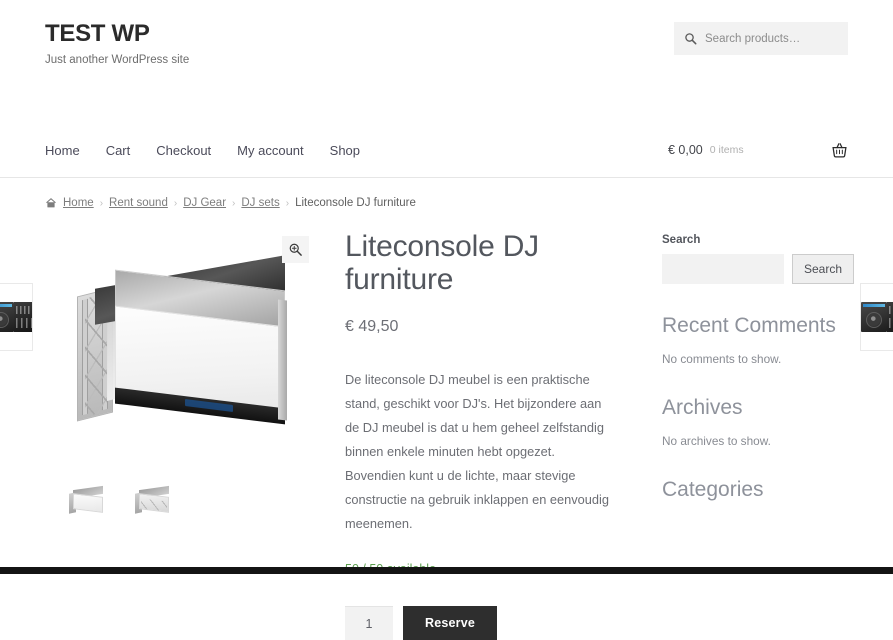  I want to click on nav-item-my-account: My account, so click(270, 150).